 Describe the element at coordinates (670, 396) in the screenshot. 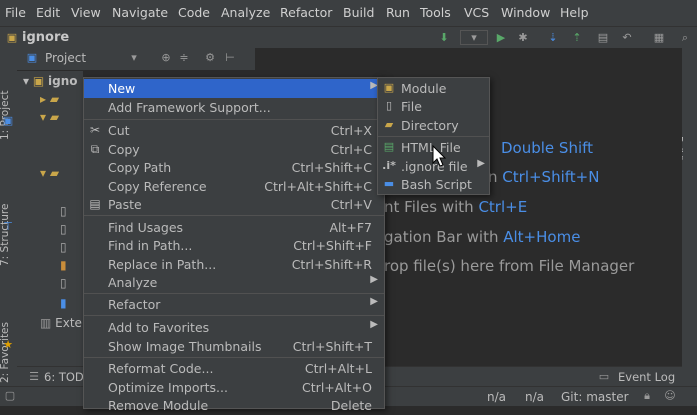

I see `inspector-icon: ☺` at that location.